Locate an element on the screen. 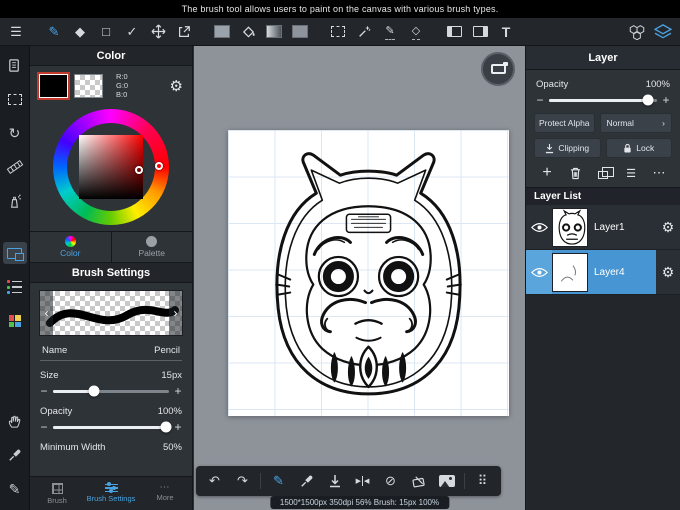  no-draw-icon: ⊘ is located at coordinates (390, 481).